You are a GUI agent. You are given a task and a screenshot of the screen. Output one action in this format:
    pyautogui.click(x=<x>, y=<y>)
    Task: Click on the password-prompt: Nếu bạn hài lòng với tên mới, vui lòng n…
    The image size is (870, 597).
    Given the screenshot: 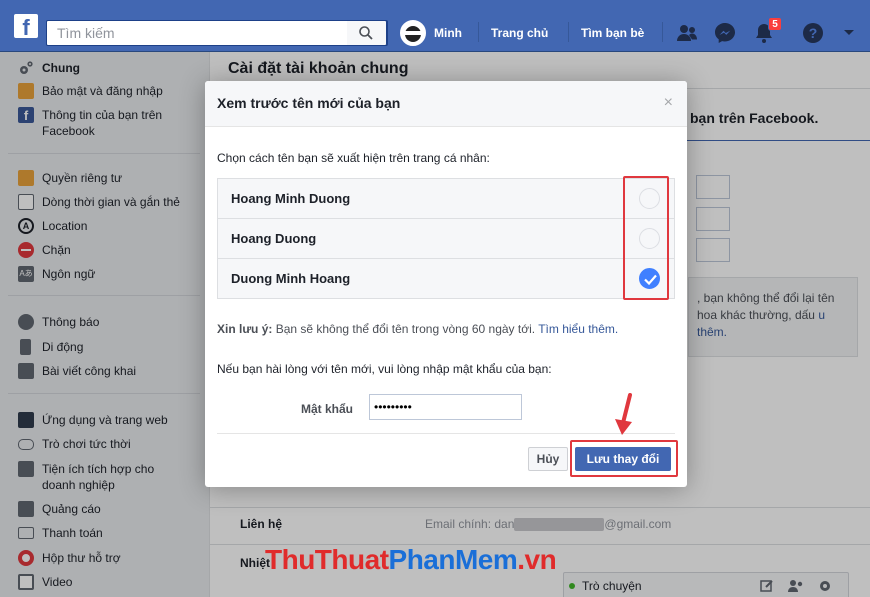 What is the action you would take?
    pyautogui.click(x=384, y=369)
    